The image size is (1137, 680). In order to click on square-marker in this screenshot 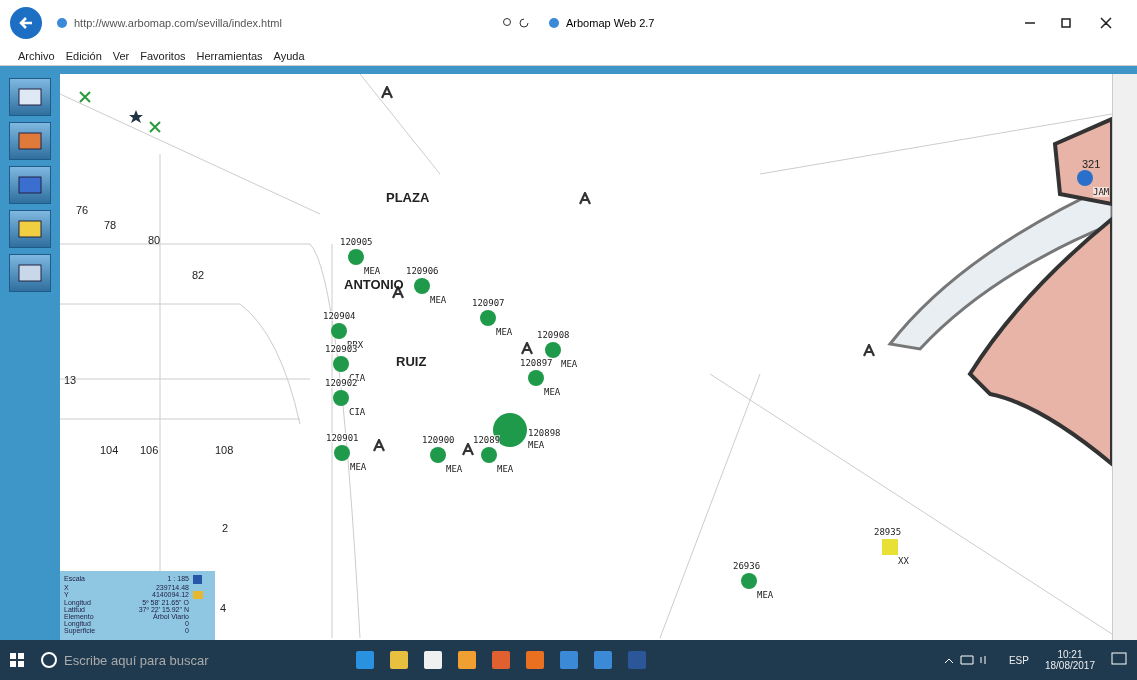, I will do `click(890, 547)`.